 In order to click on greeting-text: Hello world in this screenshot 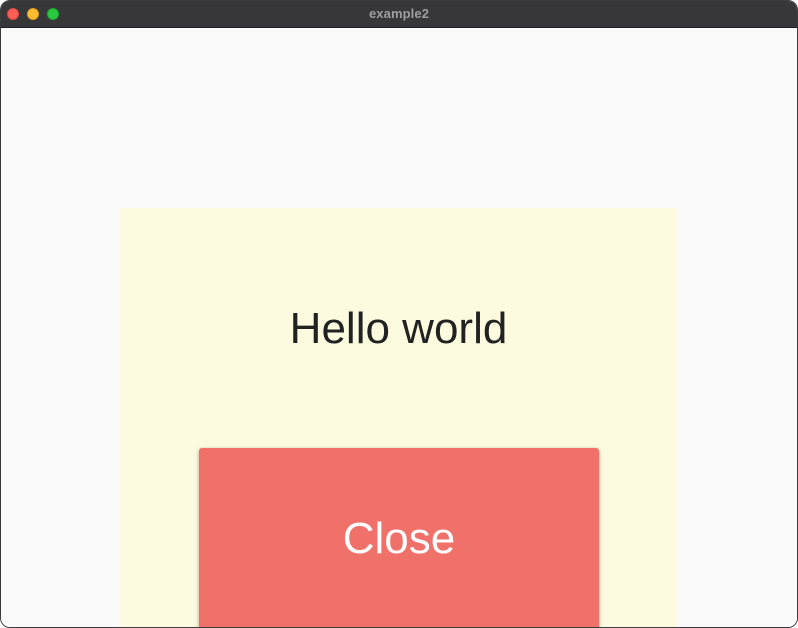, I will do `click(398, 328)`.